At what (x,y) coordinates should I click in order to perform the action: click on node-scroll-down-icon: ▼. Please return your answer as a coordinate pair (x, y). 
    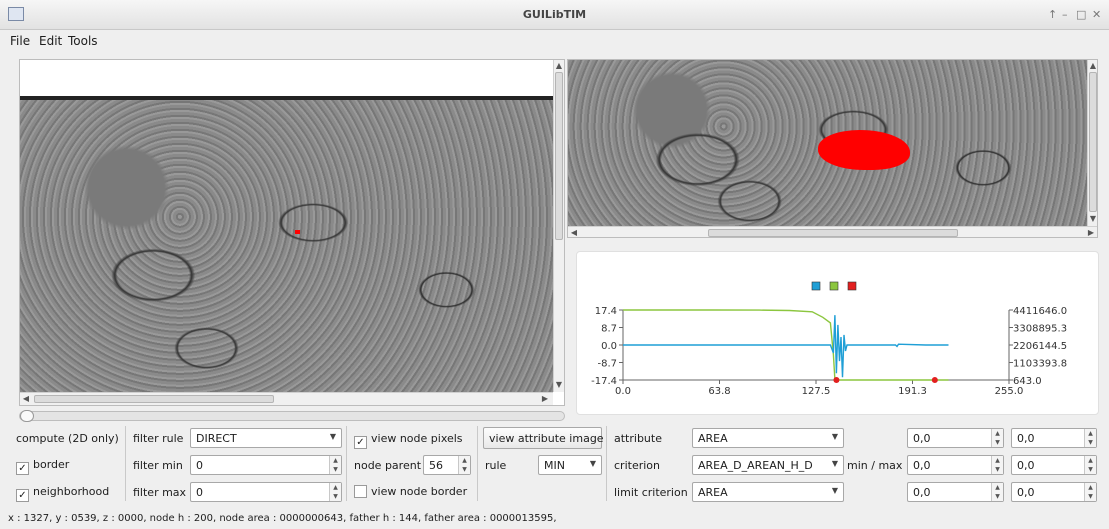
    Looking at the image, I should click on (1092, 219).